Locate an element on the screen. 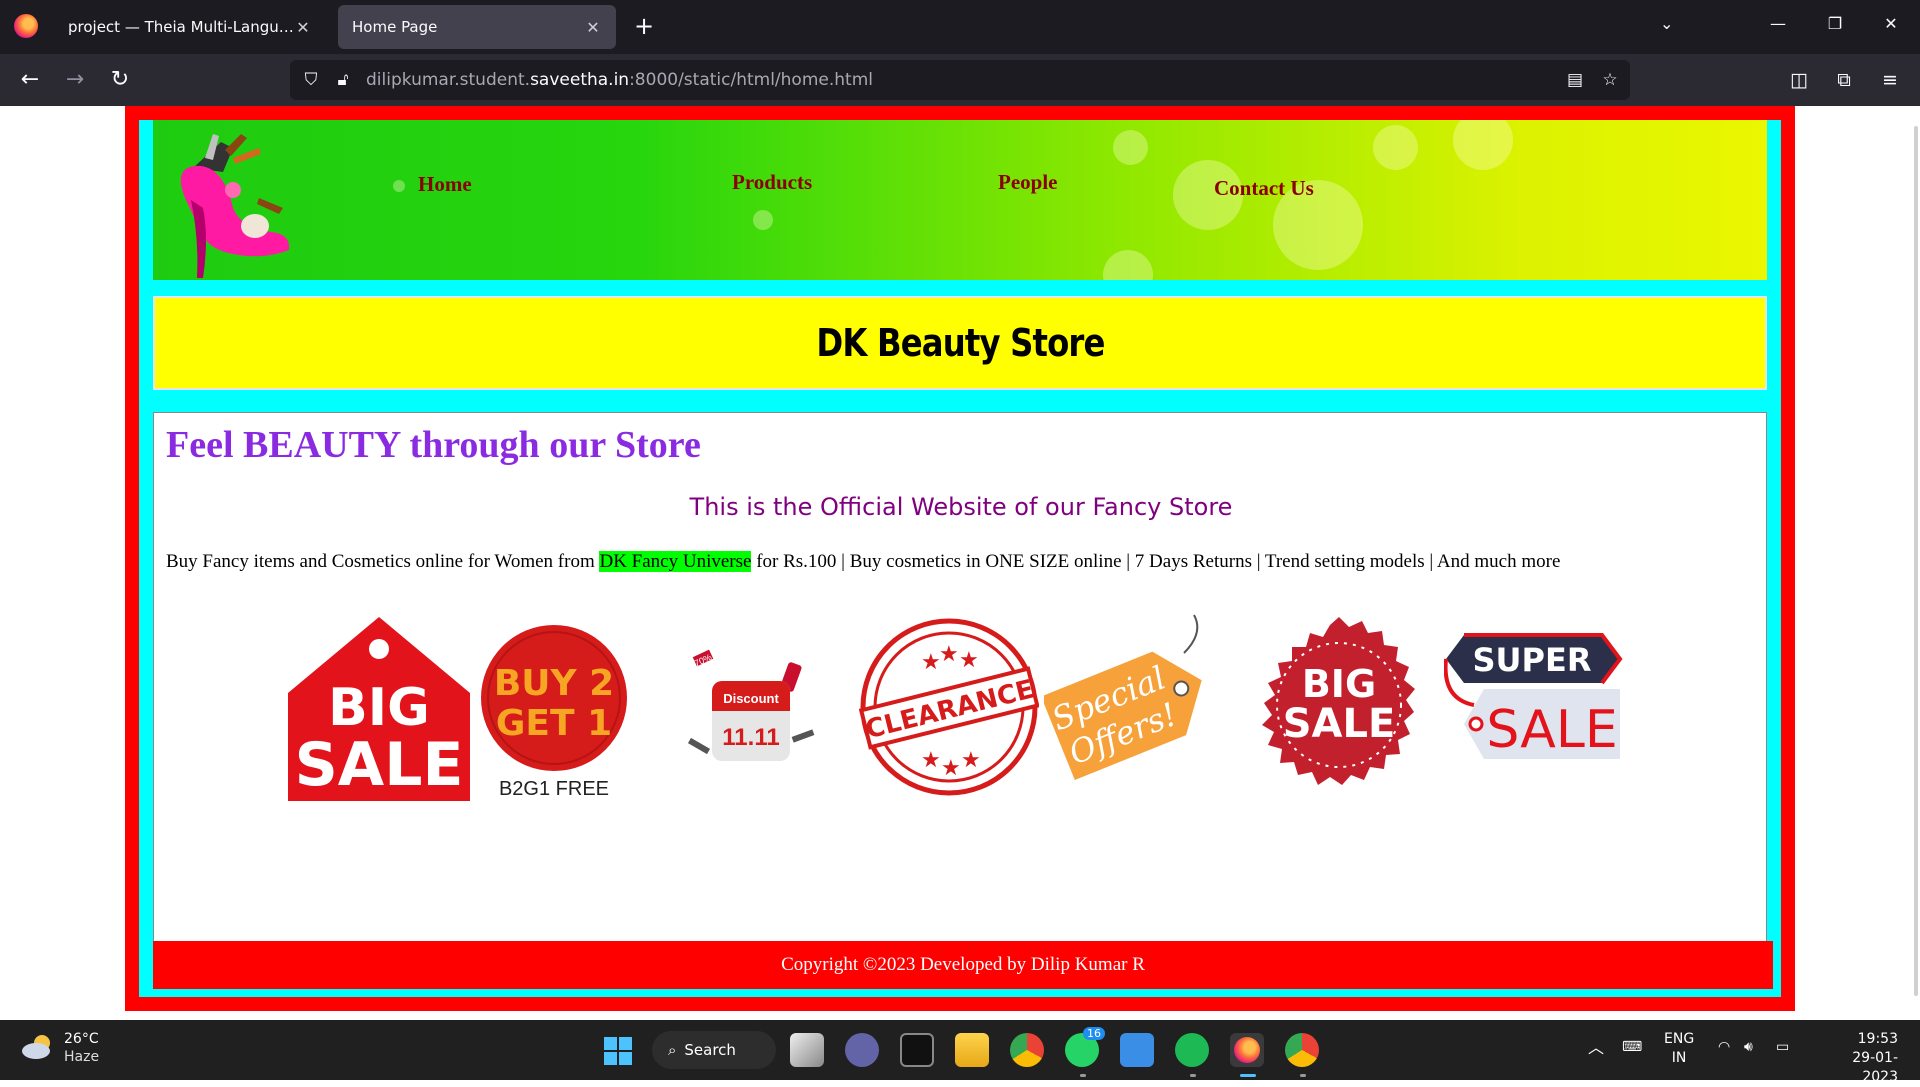  header-banner: Home Products People Contact Us is located at coordinates (960, 200).